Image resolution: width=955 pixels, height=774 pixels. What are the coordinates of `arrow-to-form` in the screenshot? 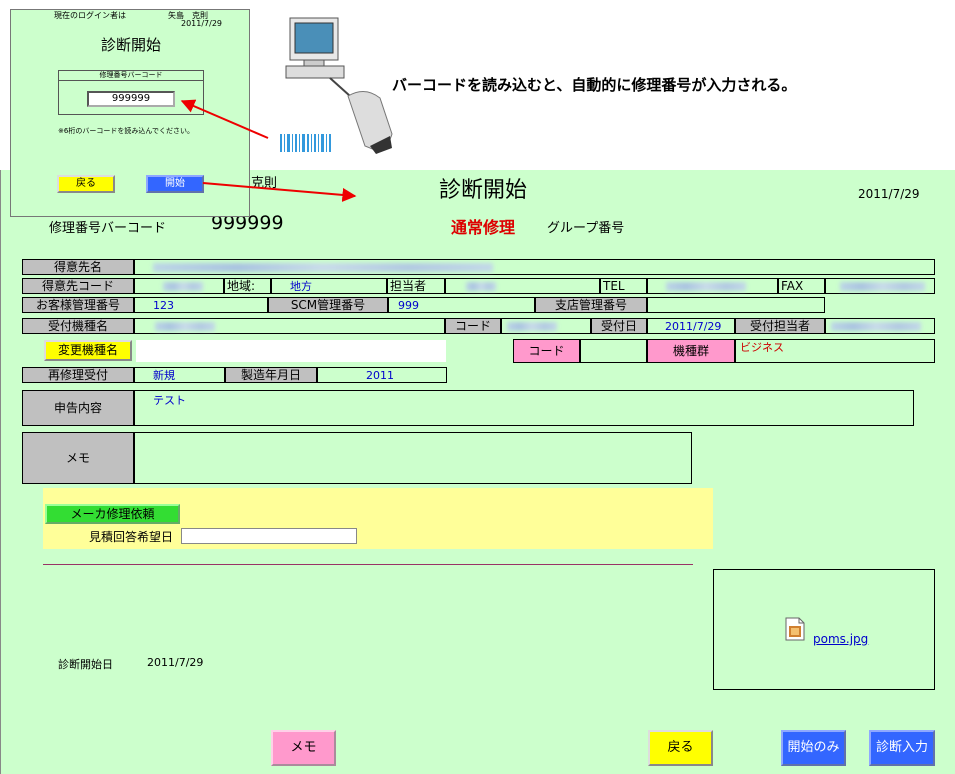 It's located at (279, 192).